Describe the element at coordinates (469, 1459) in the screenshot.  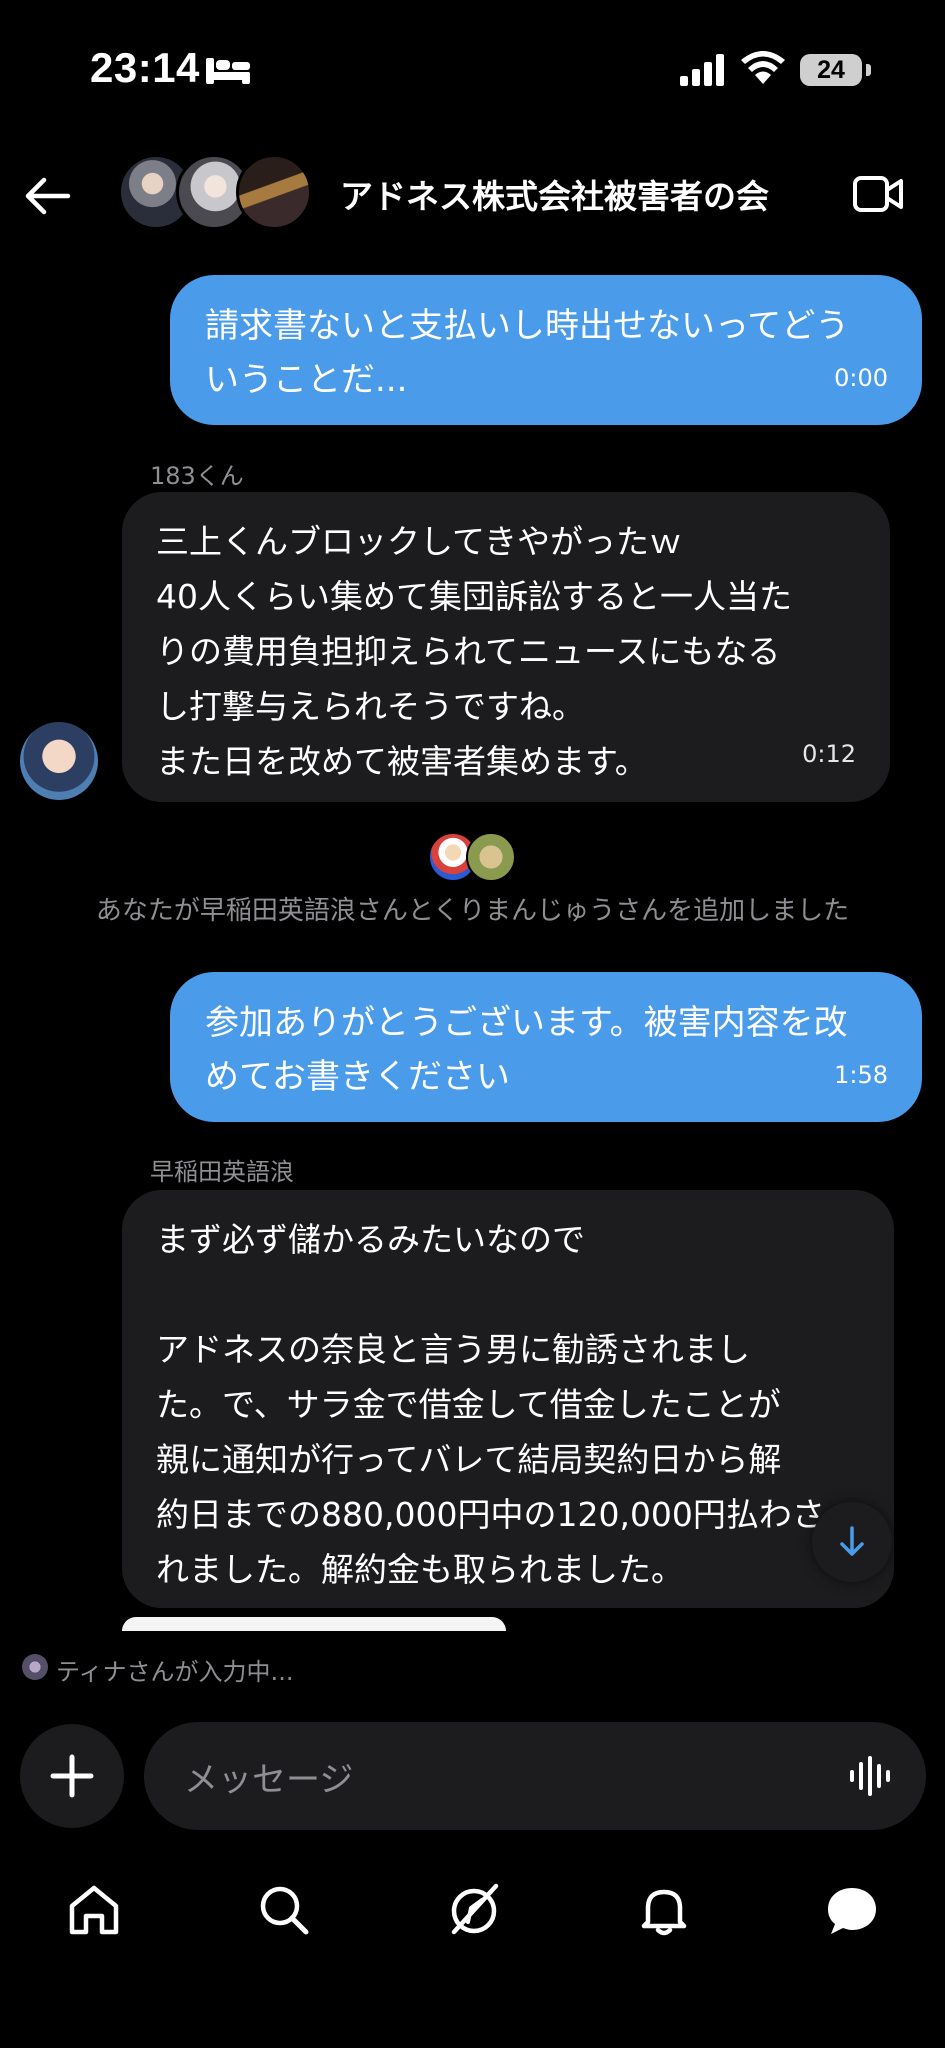
I see `message-line: 親に通知が行ってバレて結局契約日から解` at that location.